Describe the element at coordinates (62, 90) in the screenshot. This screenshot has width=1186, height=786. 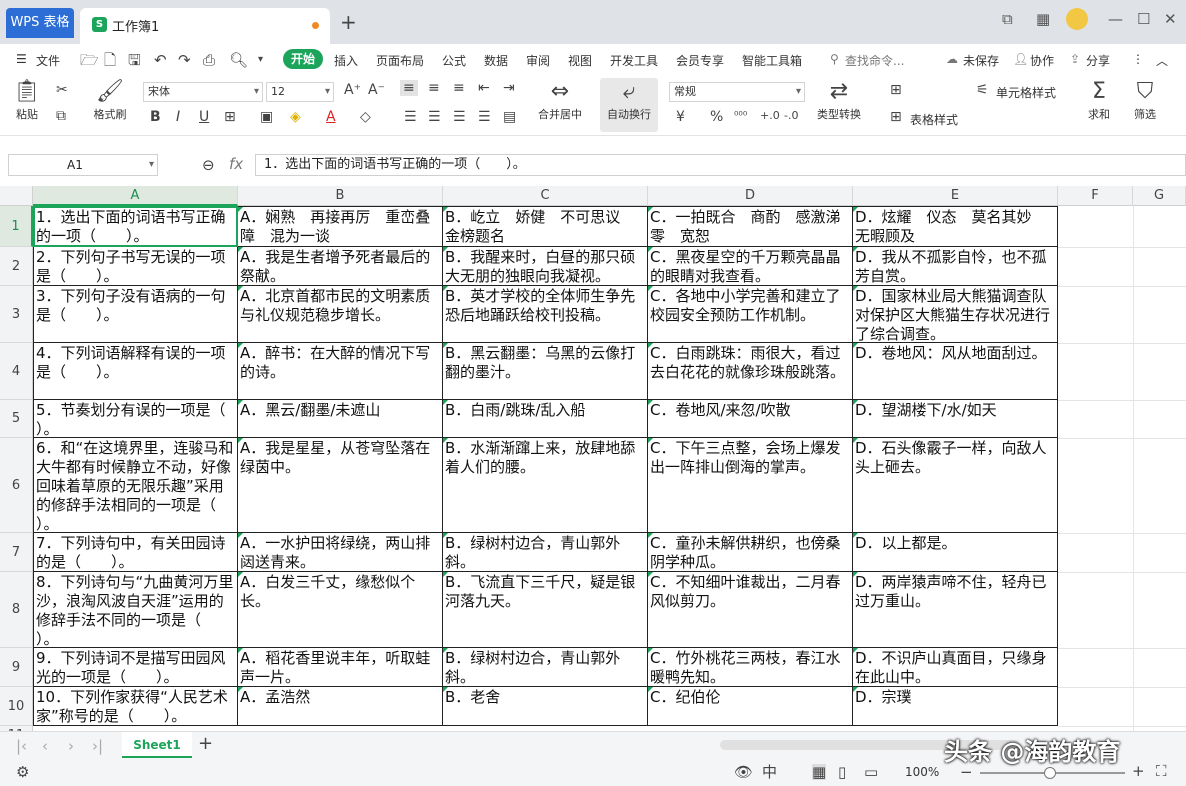
I see `cut-icon: ✂` at that location.